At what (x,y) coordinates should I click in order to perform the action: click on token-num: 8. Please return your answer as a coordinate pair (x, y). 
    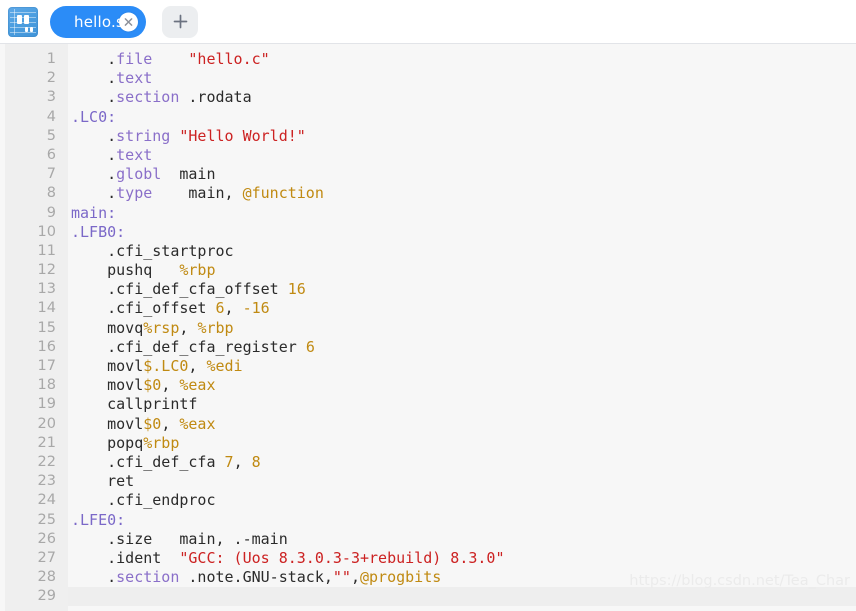
    Looking at the image, I should click on (256, 461).